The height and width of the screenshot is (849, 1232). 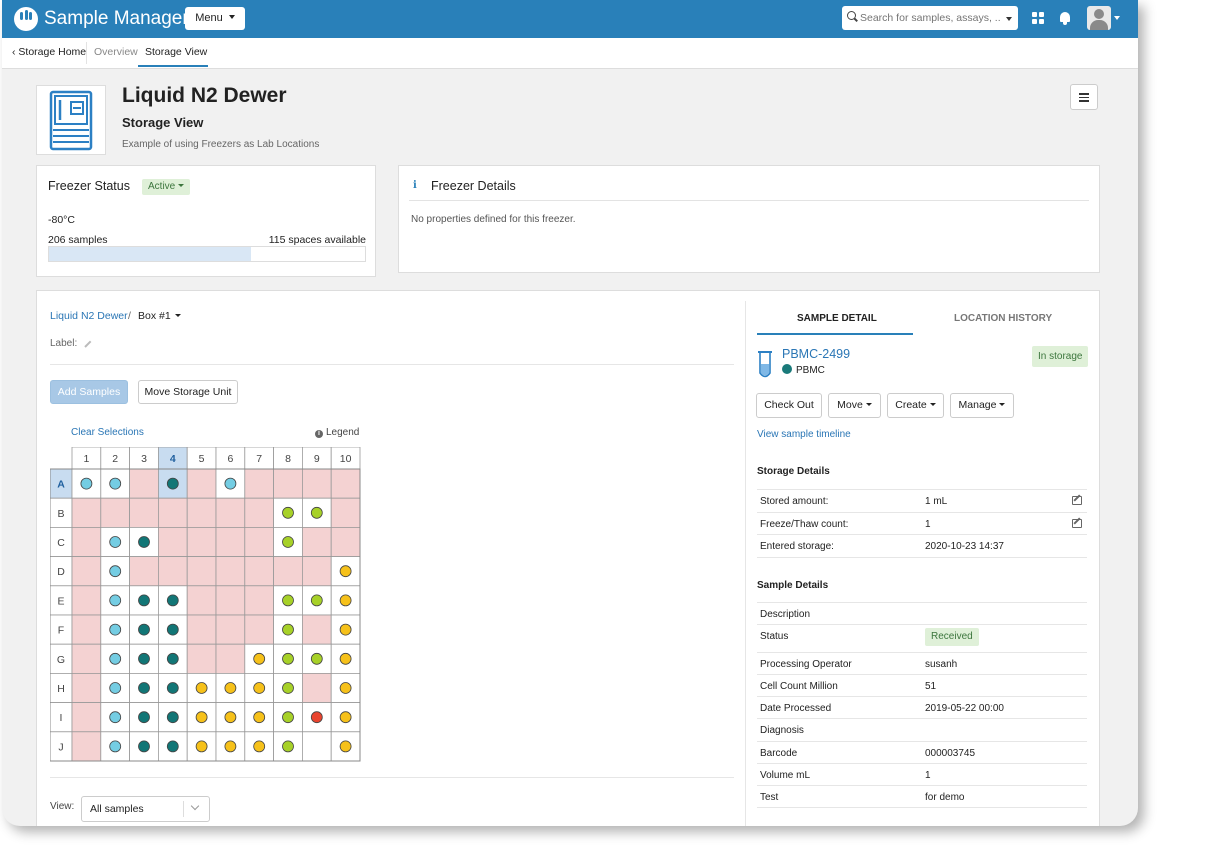 I want to click on tab-overview: Overview, so click(x=116, y=52).